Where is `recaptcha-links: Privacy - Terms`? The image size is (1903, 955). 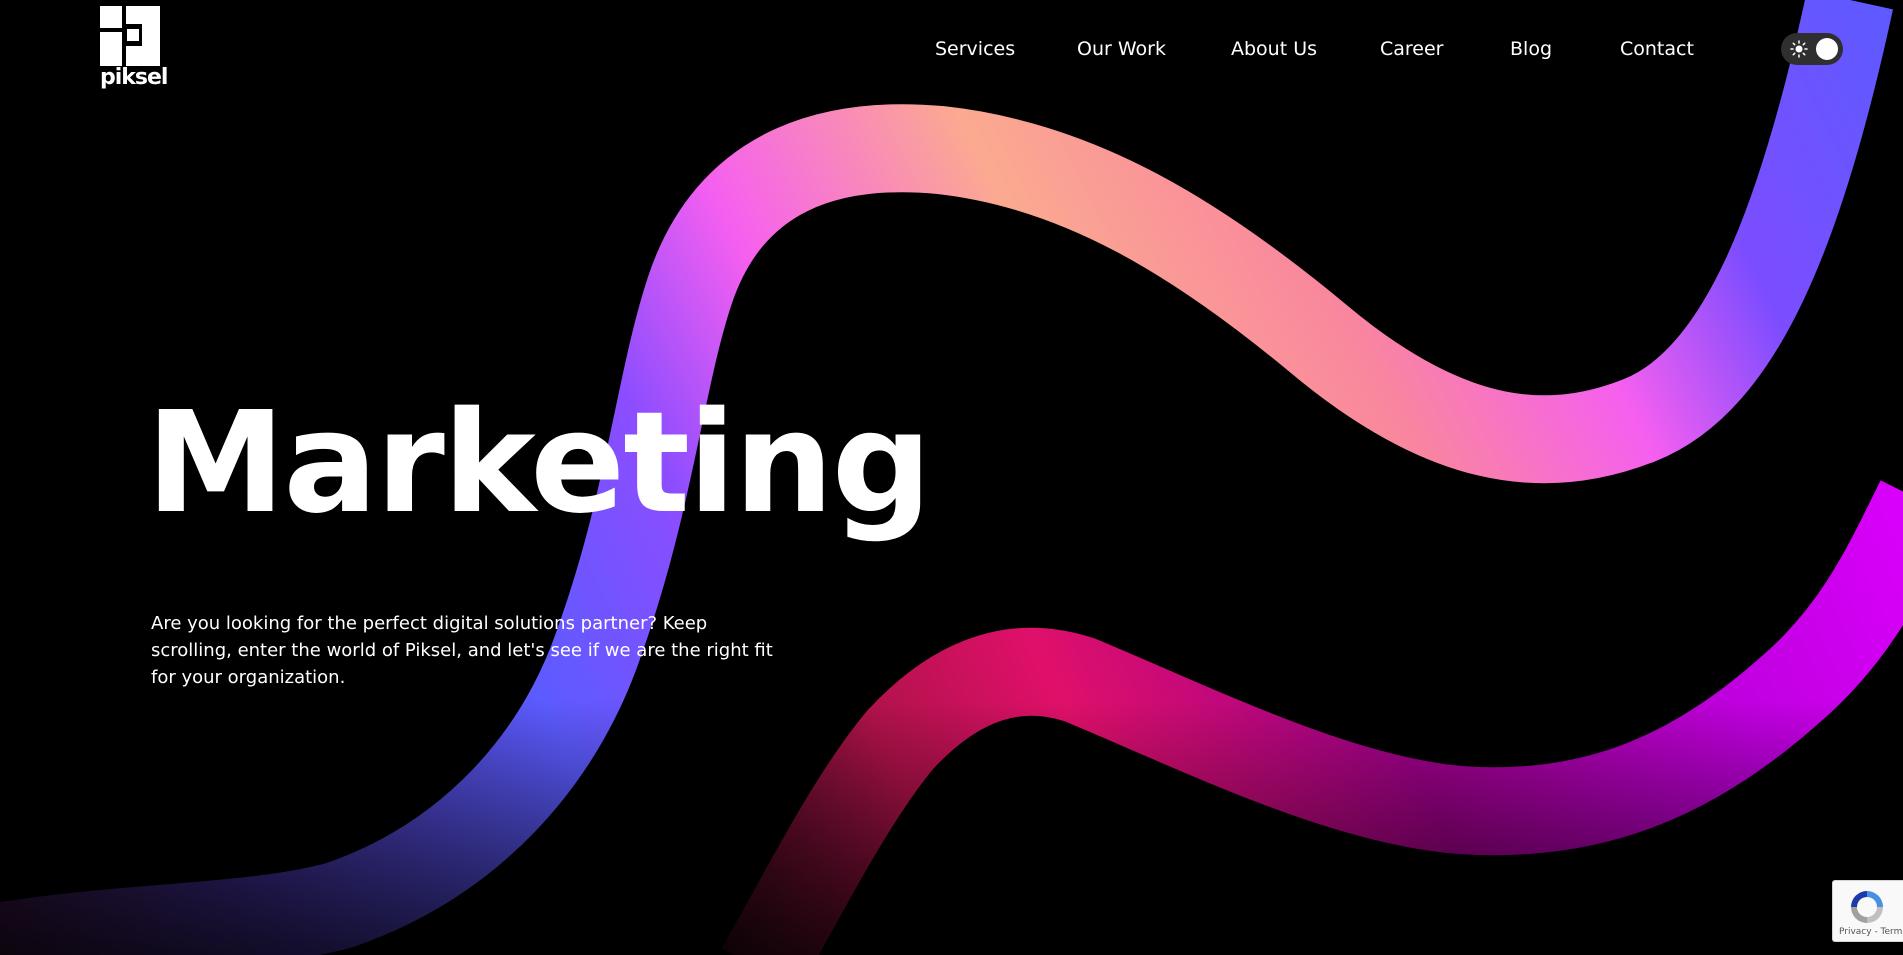
recaptcha-links: Privacy - Terms is located at coordinates (1871, 932).